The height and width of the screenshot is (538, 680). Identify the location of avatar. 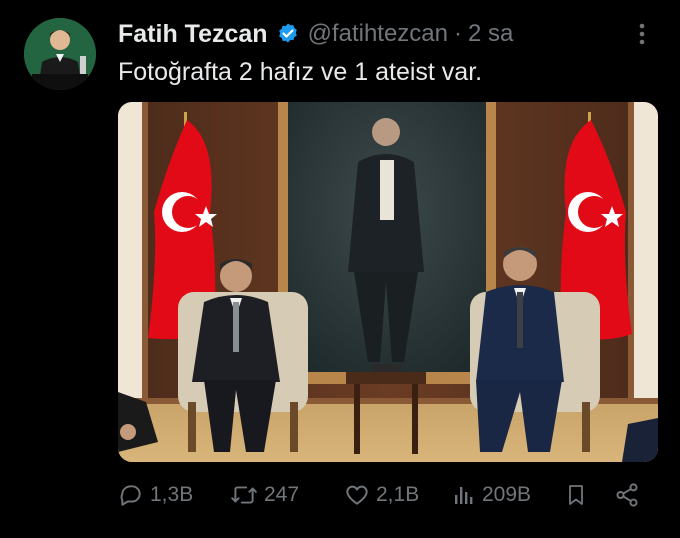
(60, 54).